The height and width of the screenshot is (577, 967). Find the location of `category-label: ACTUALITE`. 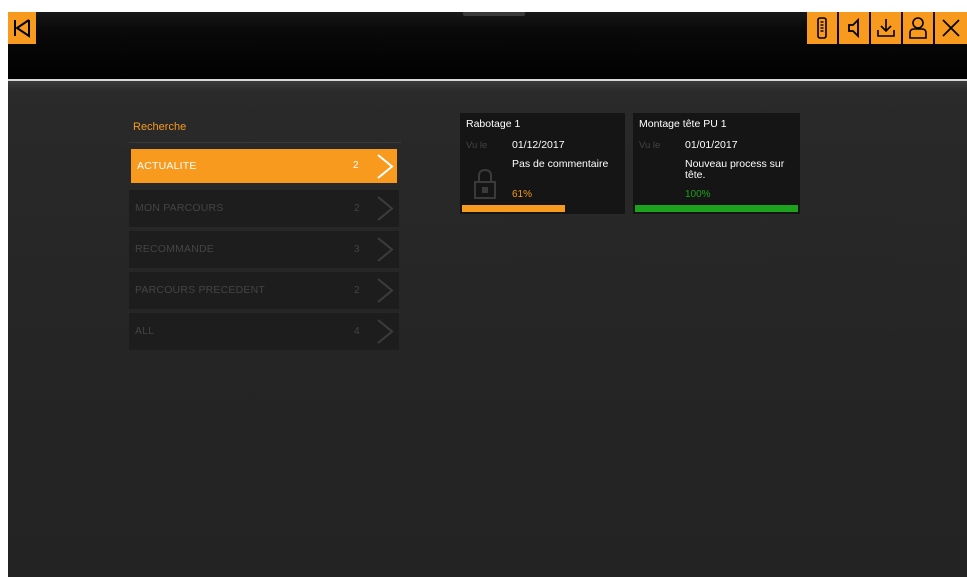

category-label: ACTUALITE is located at coordinates (167, 166).